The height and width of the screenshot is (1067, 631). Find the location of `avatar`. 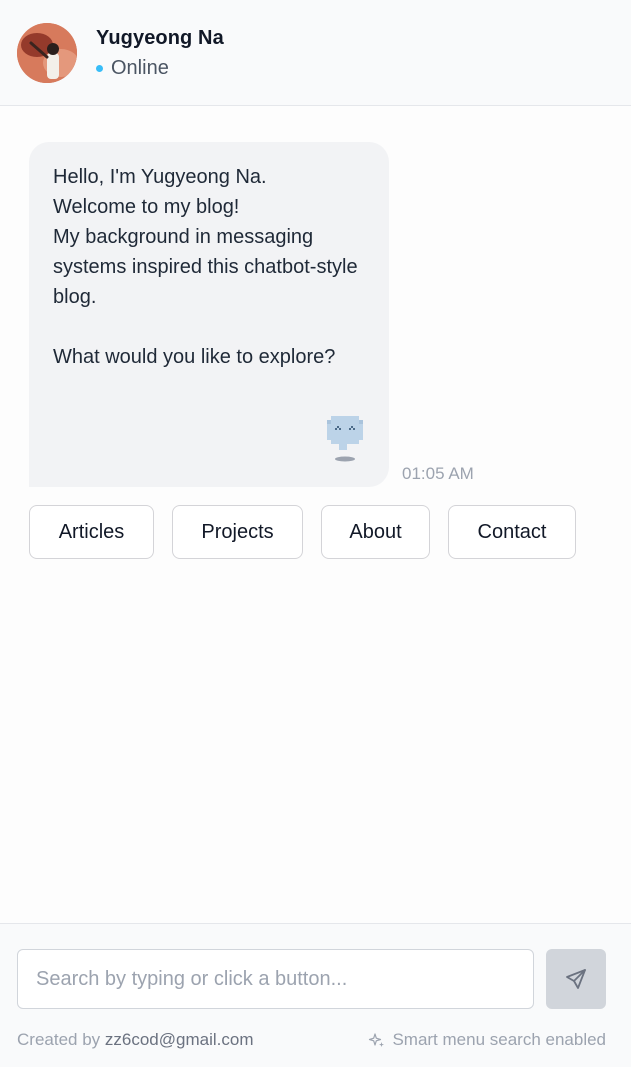

avatar is located at coordinates (47, 52).